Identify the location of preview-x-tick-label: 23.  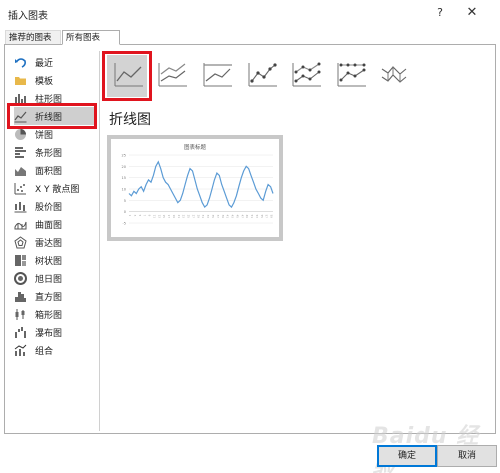
(184, 217).